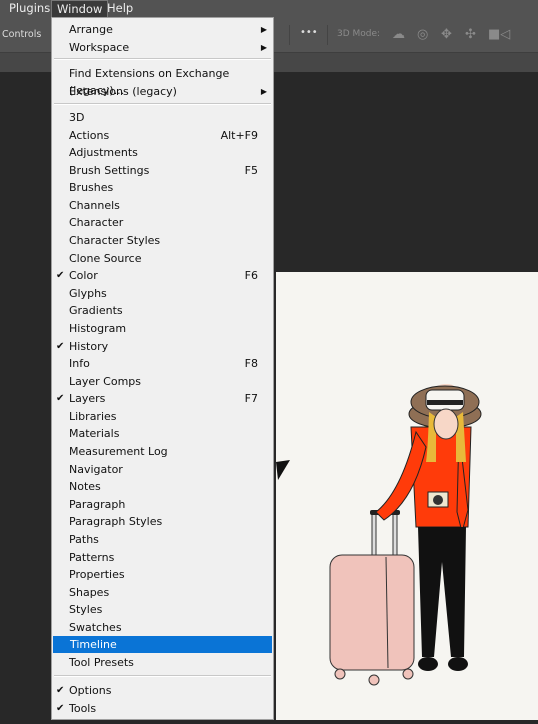  What do you see at coordinates (162, 398) in the screenshot?
I see `menu-item-layers: ✔ Layers F7` at bounding box center [162, 398].